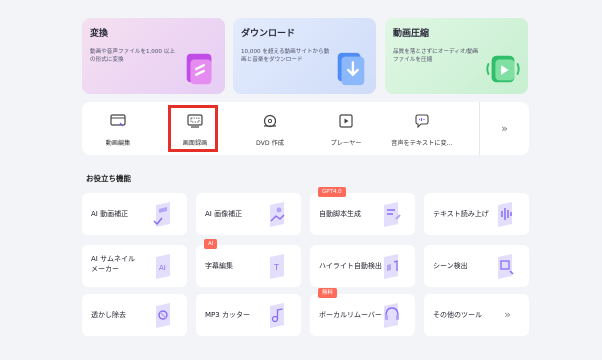  I want to click on card-tag: AI, so click(211, 244).